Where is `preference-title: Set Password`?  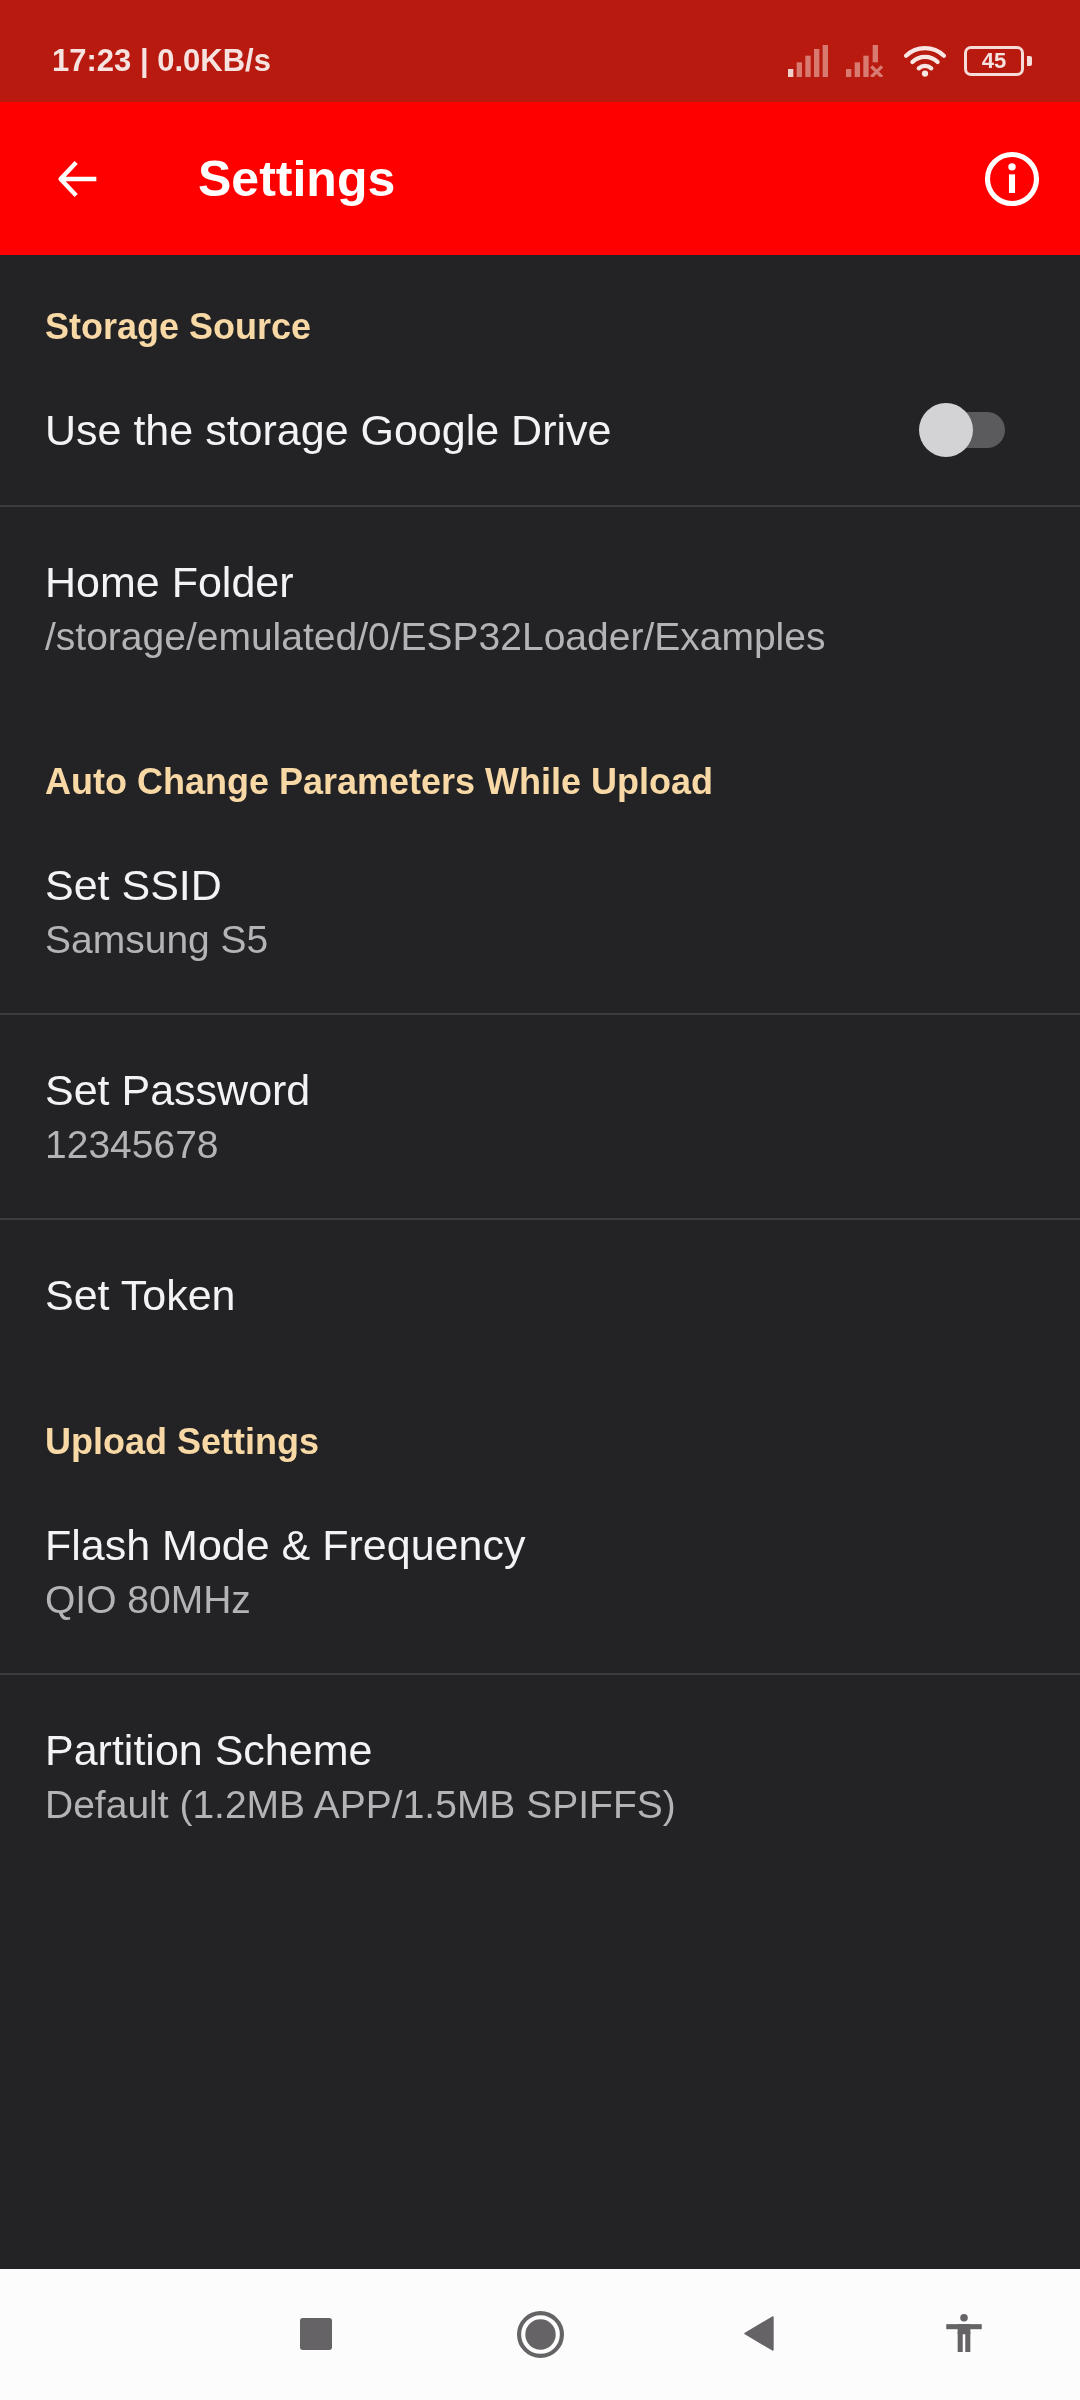
preference-title: Set Password is located at coordinates (178, 1090).